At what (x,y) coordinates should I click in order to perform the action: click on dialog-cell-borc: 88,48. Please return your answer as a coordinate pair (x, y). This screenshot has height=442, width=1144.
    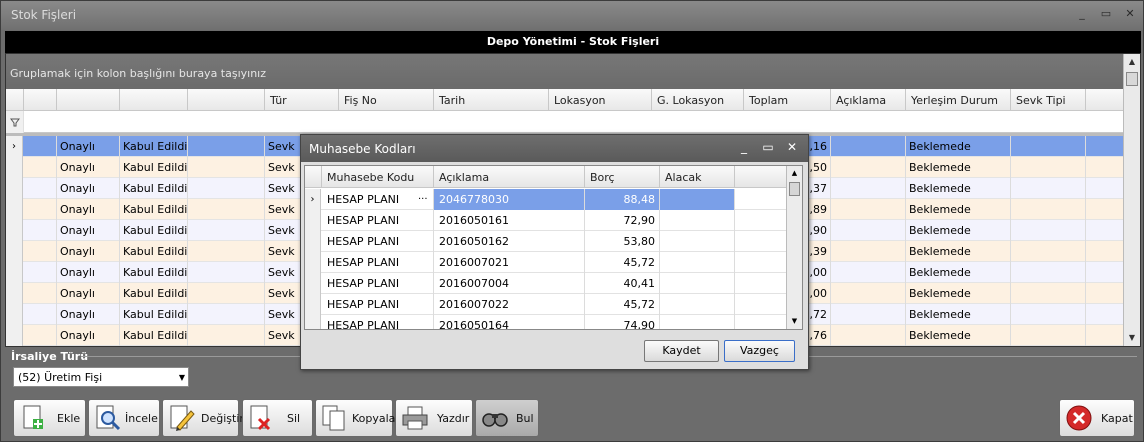
    Looking at the image, I should click on (622, 199).